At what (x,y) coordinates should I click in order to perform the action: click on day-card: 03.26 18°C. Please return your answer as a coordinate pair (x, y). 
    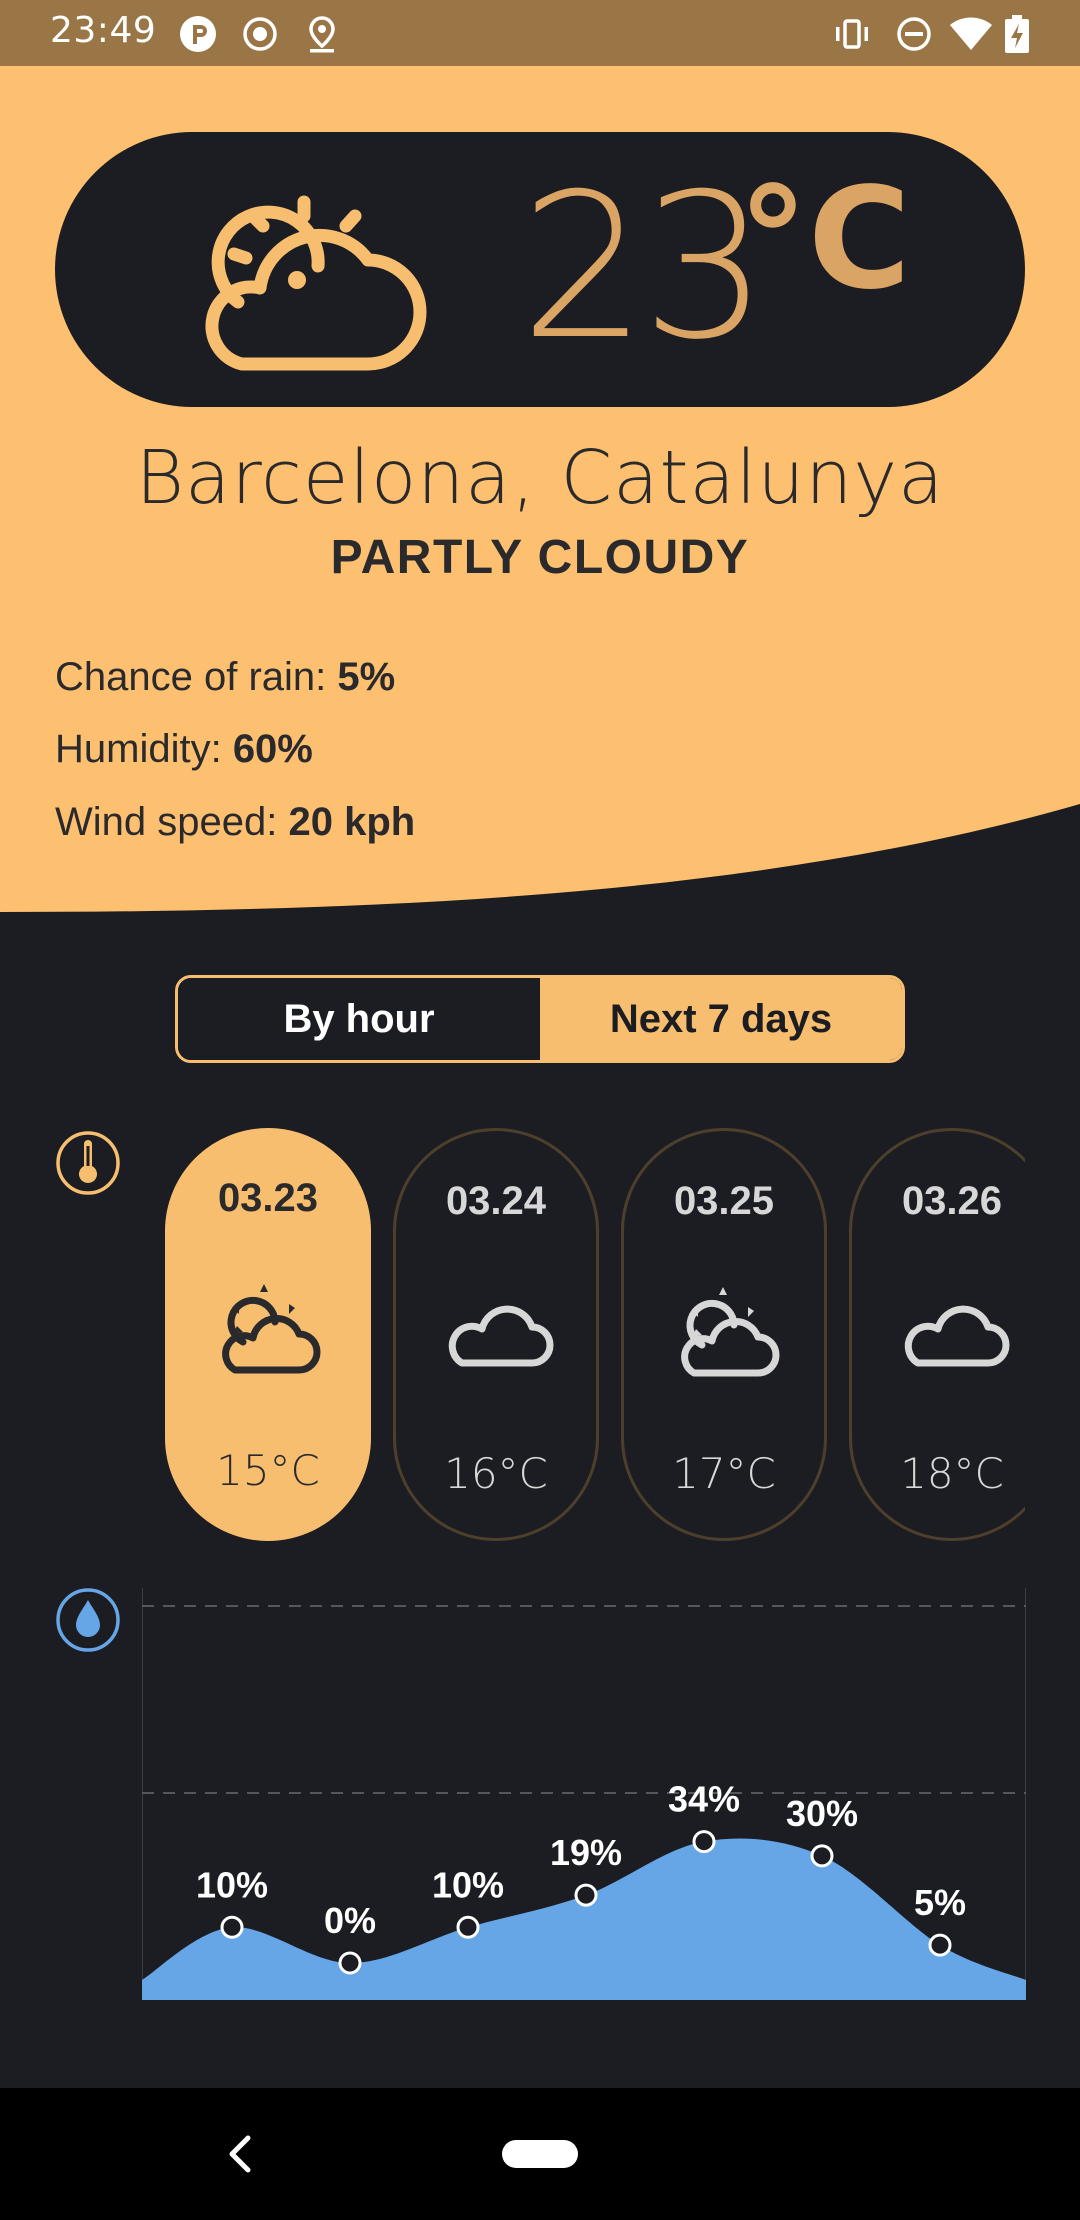
    Looking at the image, I should click on (937, 1334).